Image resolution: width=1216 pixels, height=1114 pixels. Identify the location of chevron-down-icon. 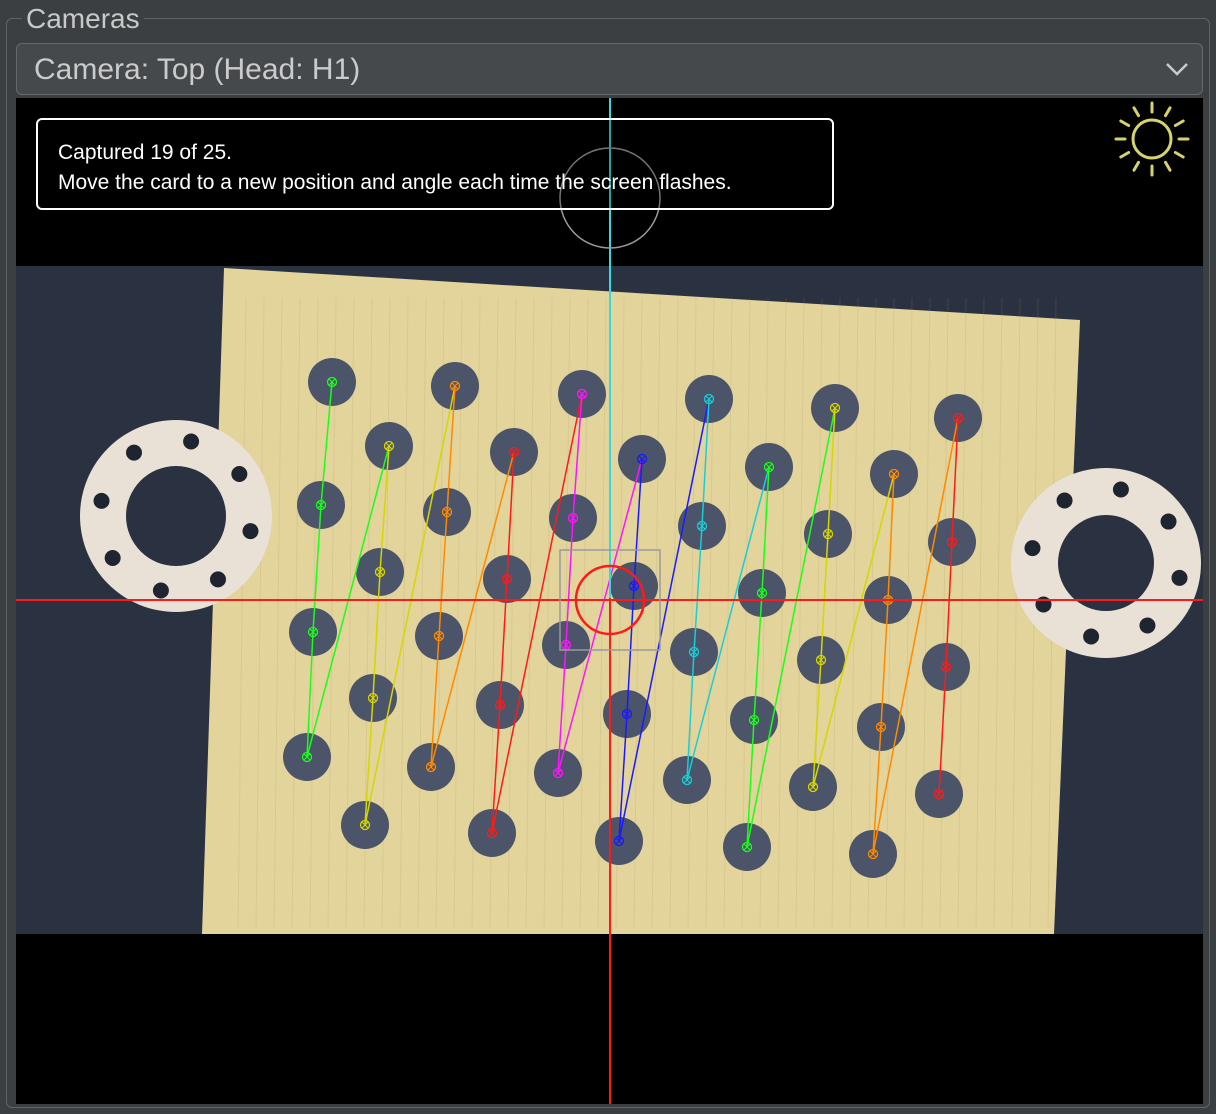
(1177, 69).